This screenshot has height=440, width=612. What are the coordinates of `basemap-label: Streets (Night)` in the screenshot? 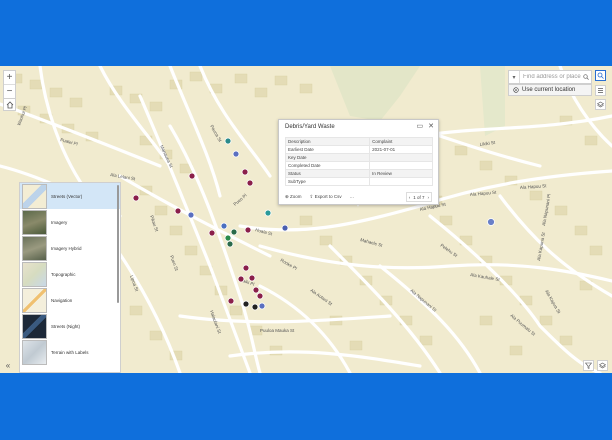 It's located at (66, 326).